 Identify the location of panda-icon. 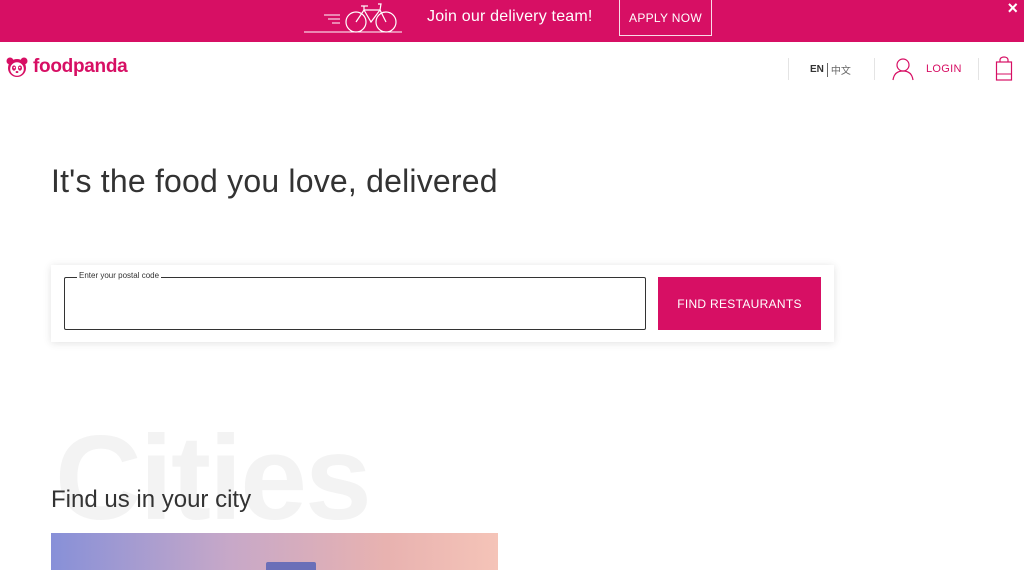
(17, 67).